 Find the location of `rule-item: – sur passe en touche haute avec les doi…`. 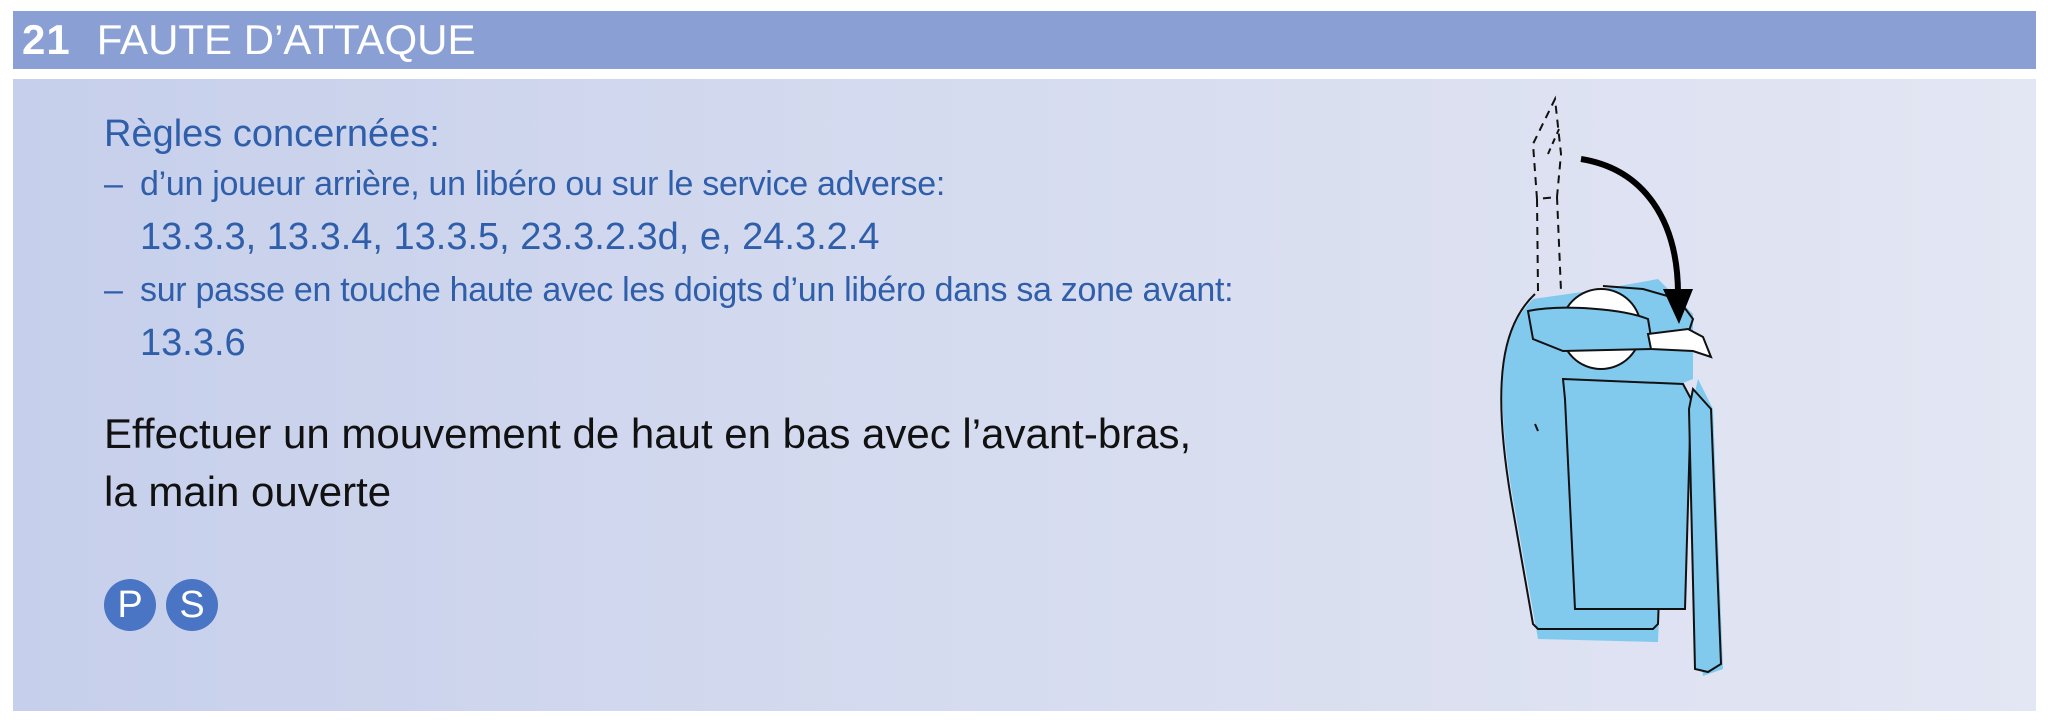

rule-item: – sur passe en touche haute avec les doi… is located at coordinates (754, 318).